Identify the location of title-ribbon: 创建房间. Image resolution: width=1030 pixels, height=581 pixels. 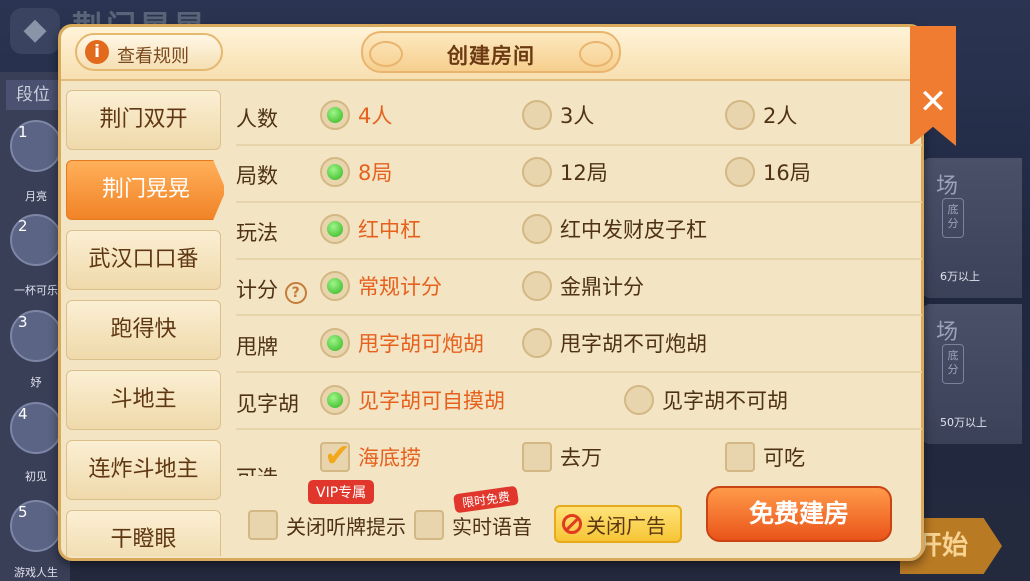
(491, 52).